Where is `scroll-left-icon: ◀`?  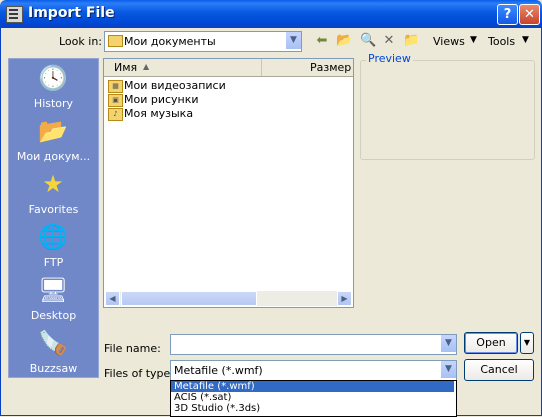 scroll-left-icon: ◀ is located at coordinates (112, 298).